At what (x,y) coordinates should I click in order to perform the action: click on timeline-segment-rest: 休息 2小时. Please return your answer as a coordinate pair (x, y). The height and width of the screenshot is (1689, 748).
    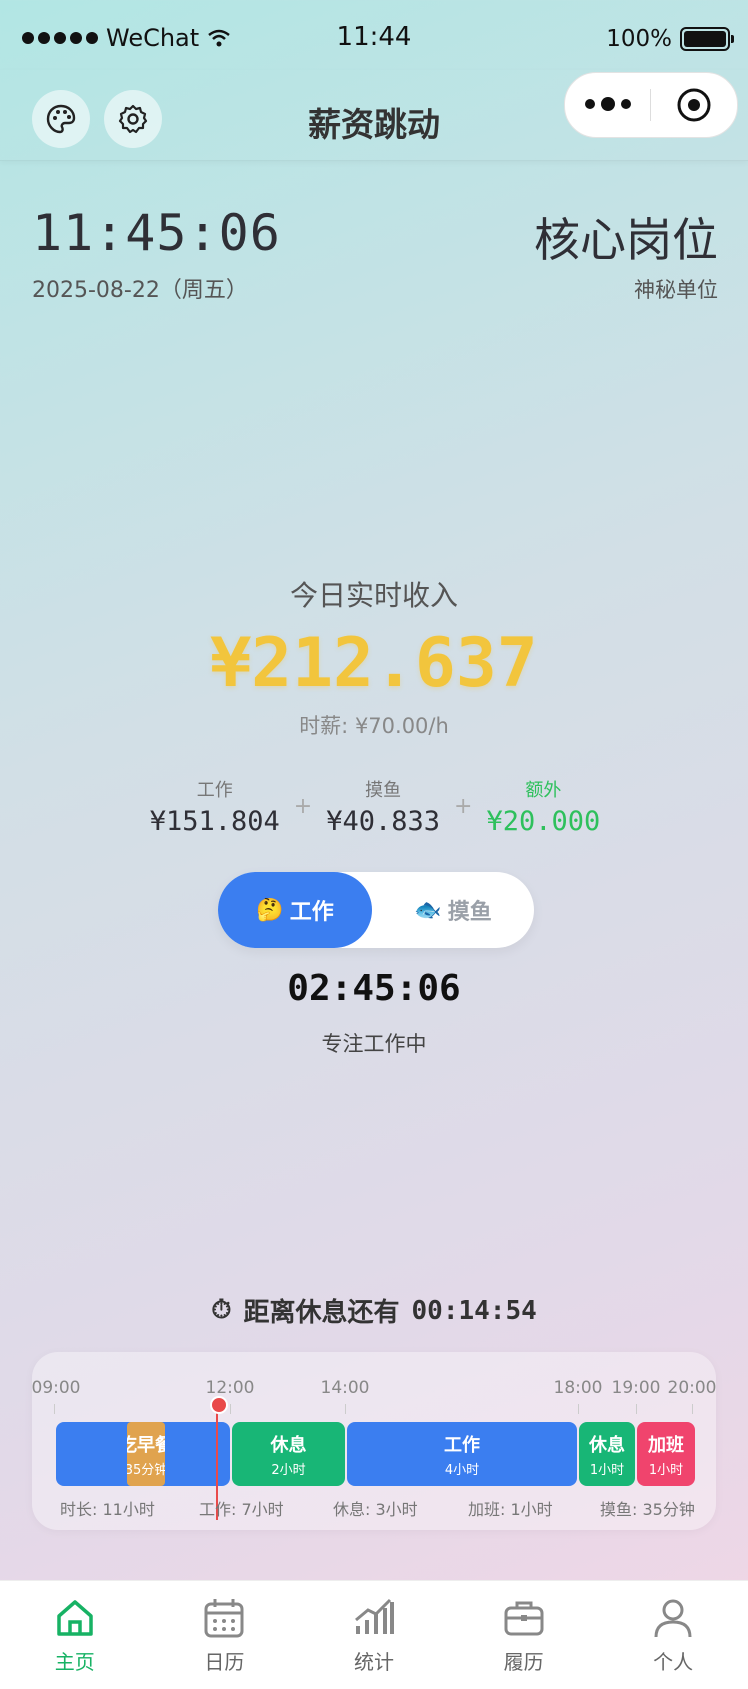
    Looking at the image, I should click on (288, 1454).